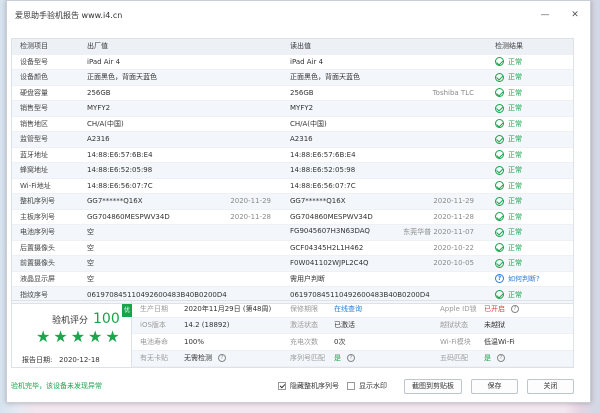 This screenshot has width=600, height=413. I want to click on table-row: 电池序列号 空 FG9045607H3N63DAQ 东莞华普 2020-11-07 正常, so click(292, 233).